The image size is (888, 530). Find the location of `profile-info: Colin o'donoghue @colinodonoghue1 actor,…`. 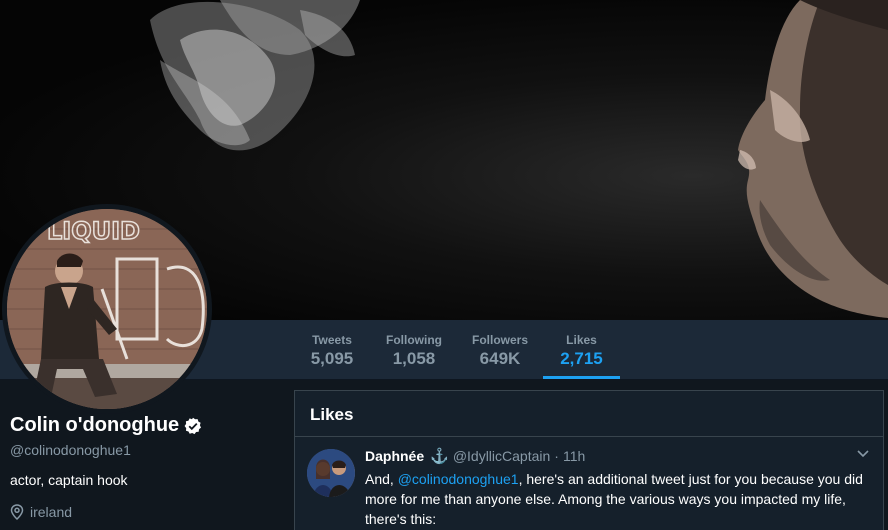

profile-info: Colin o'donoghue @colinodonoghue1 actor,… is located at coordinates (147, 467).